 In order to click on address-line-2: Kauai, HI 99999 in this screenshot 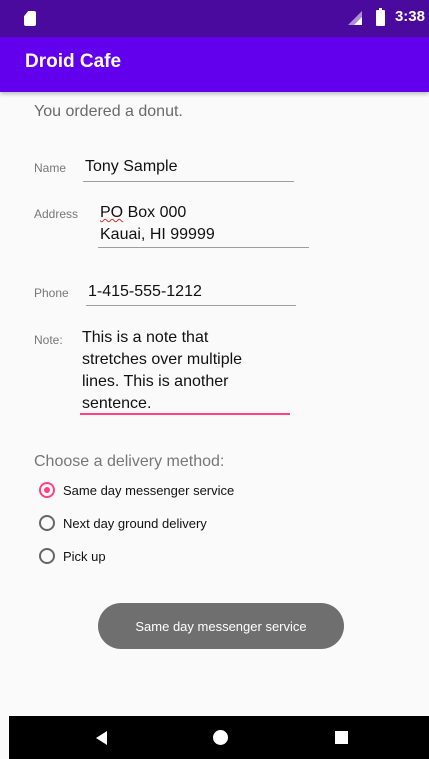, I will do `click(157, 234)`.